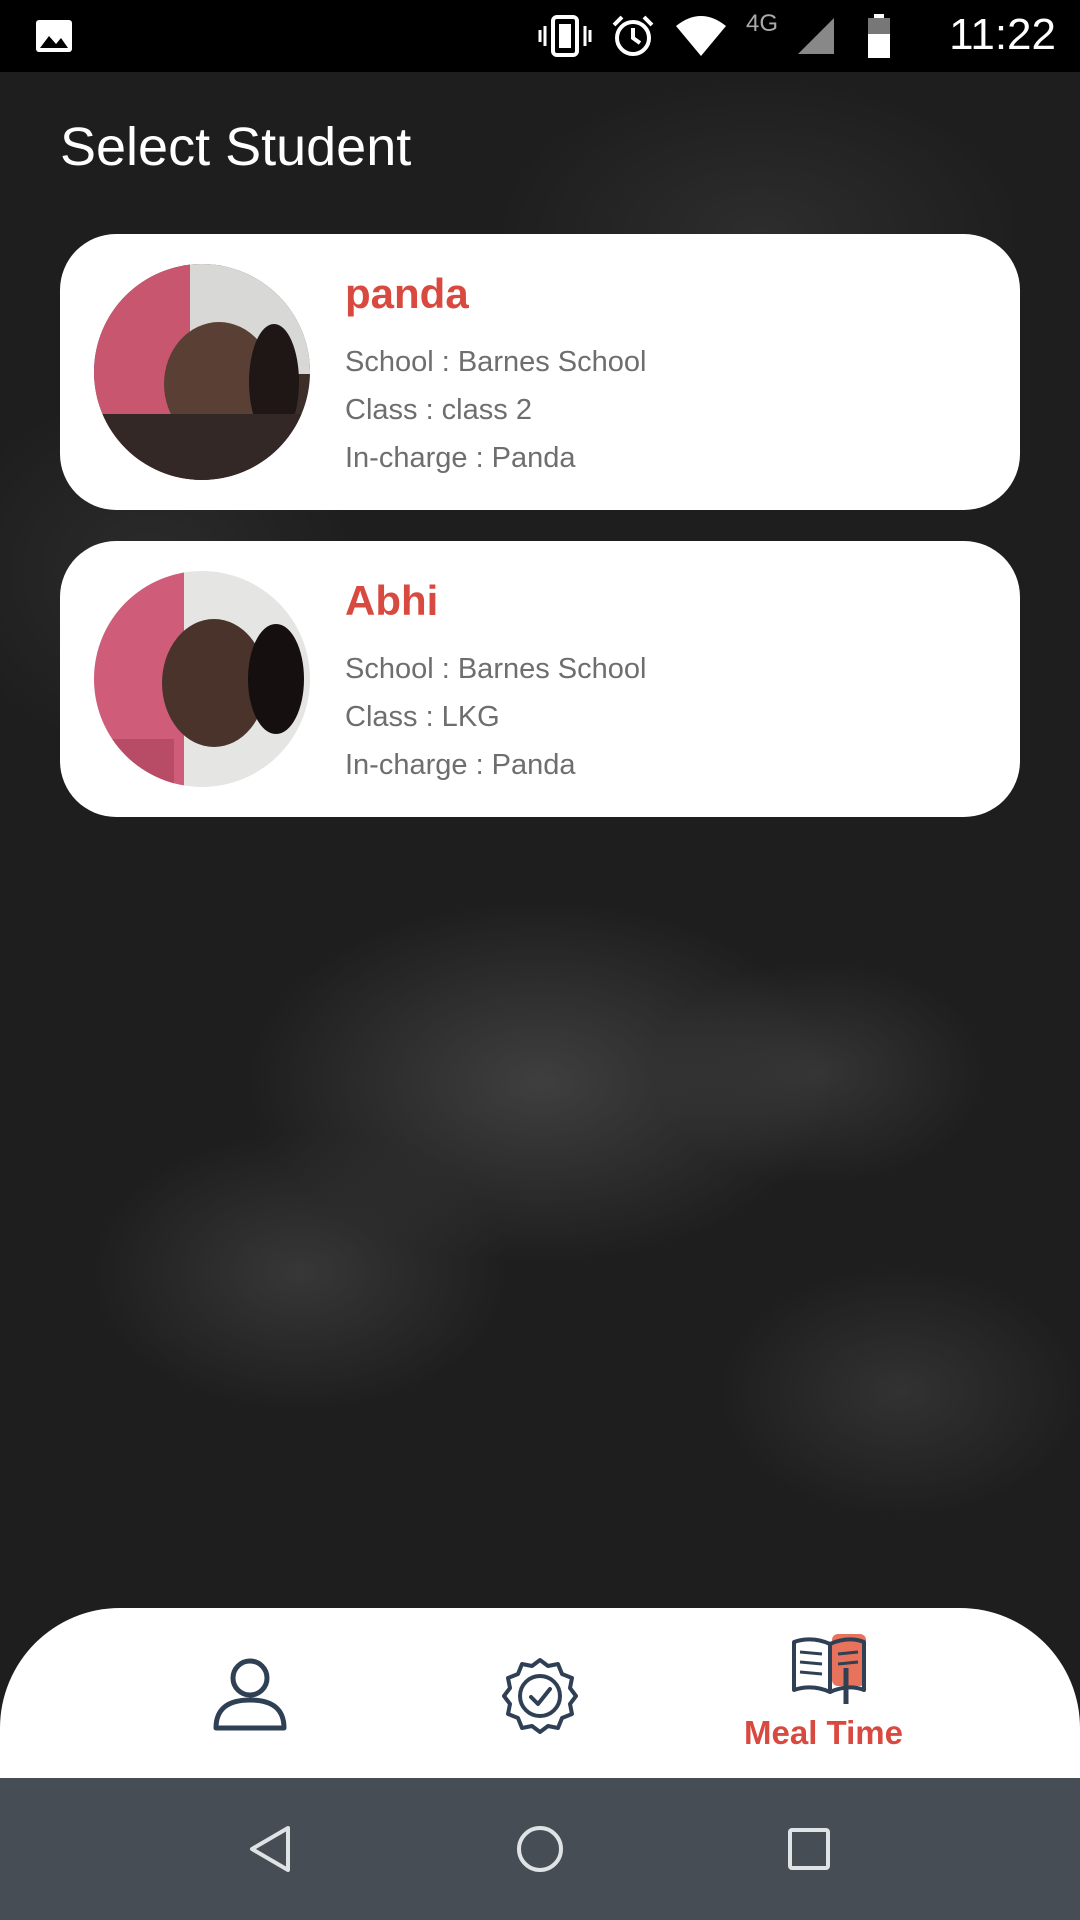  Describe the element at coordinates (1002, 34) in the screenshot. I see `clock: 11:22` at that location.